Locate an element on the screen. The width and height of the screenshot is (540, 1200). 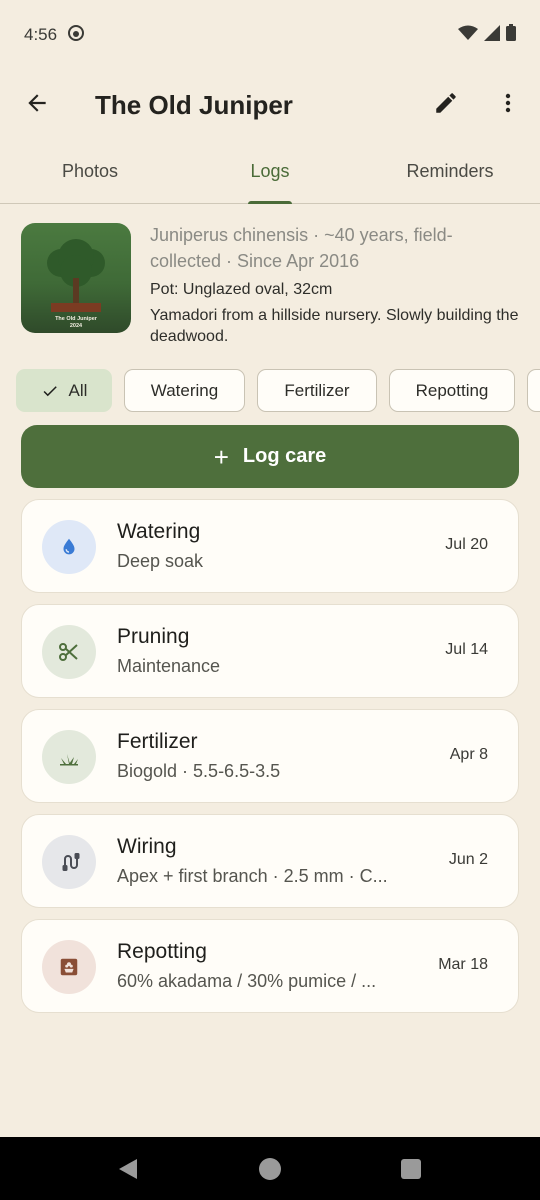
triangle-back-icon is located at coordinates (128, 1169).